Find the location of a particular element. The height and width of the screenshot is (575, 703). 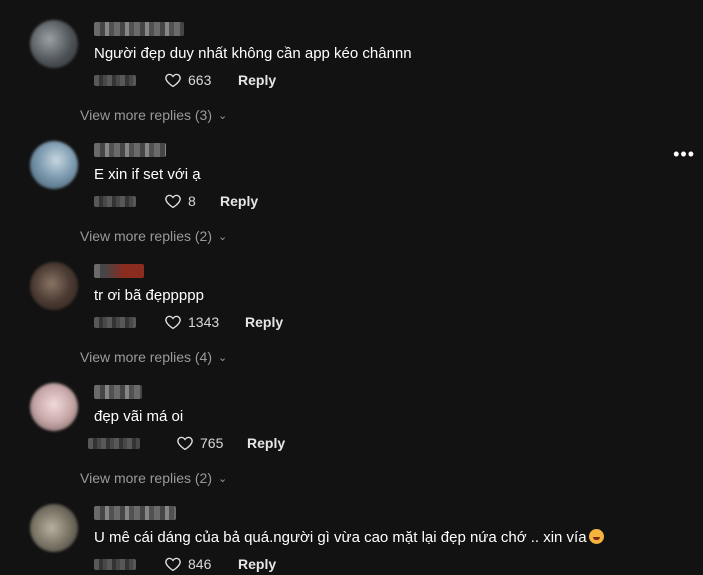

comment-meta: 846 Reply is located at coordinates (294, 564).